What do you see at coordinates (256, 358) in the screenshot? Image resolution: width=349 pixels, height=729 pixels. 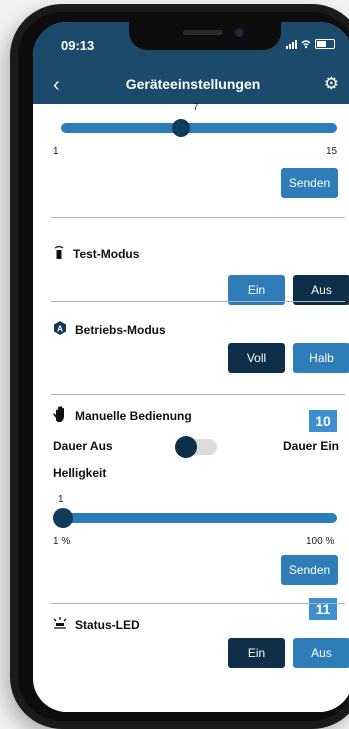 I see `full-mode-button: Voll` at bounding box center [256, 358].